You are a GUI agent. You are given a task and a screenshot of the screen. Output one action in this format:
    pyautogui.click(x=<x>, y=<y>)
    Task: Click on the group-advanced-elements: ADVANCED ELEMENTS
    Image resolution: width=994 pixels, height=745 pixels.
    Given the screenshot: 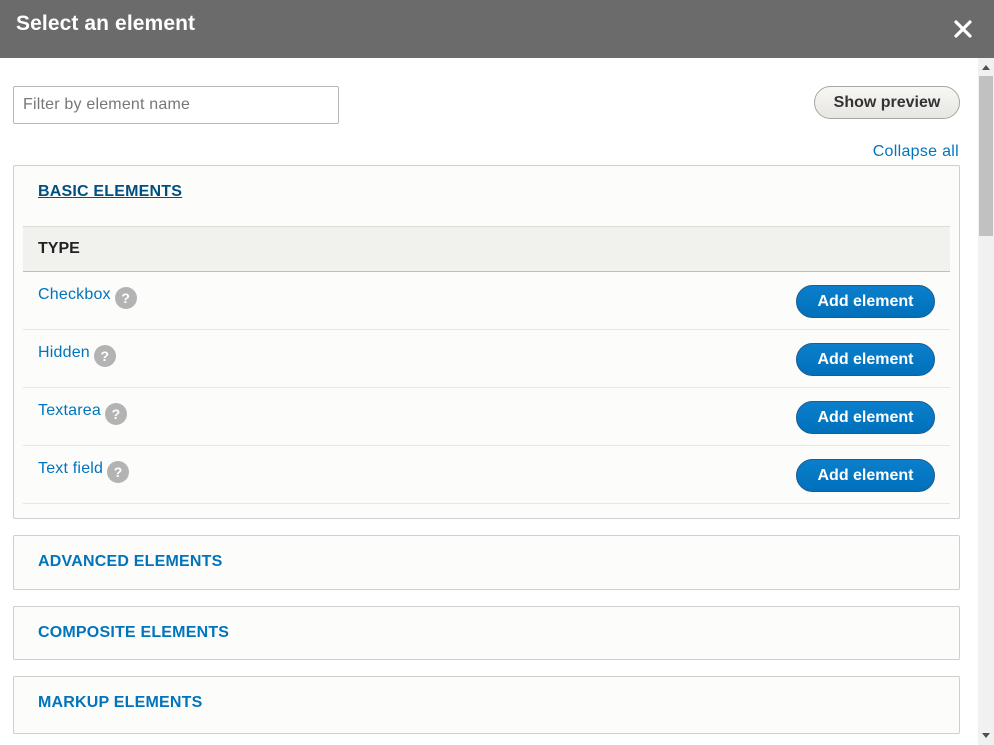 What is the action you would take?
    pyautogui.click(x=486, y=562)
    